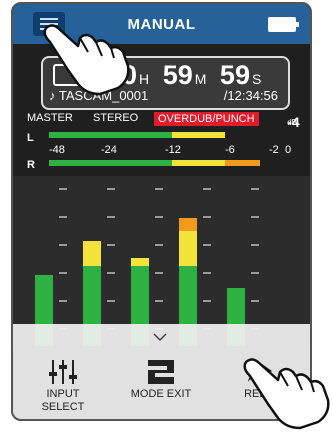 Image resolution: width=333 pixels, height=435 pixels. I want to click on right-channel-label: R, so click(31, 165).